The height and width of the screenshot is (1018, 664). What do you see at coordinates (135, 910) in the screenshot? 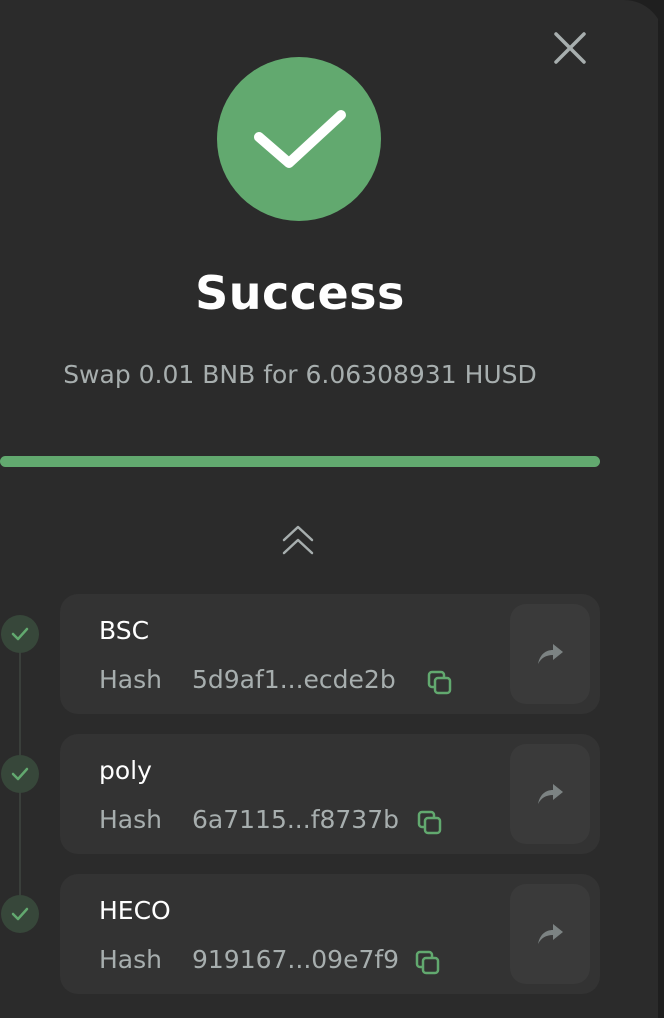
I see `chain-name: HECO` at bounding box center [135, 910].